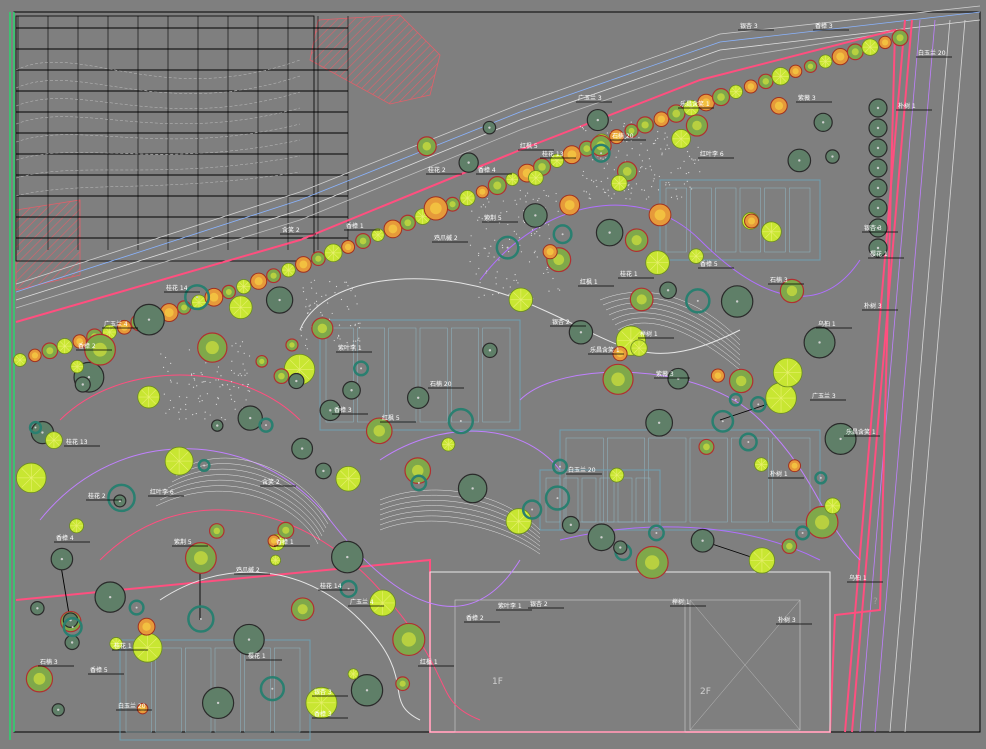 The height and width of the screenshot is (749, 986). Describe the element at coordinates (437, 170) in the screenshot. I see `plant-label: 桂花 2` at that location.